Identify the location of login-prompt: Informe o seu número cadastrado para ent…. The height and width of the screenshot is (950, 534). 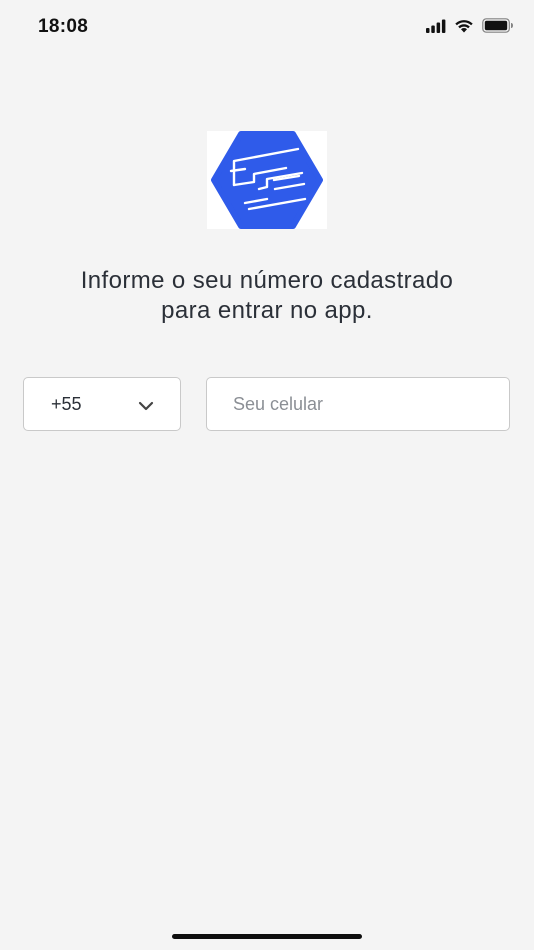
(267, 296).